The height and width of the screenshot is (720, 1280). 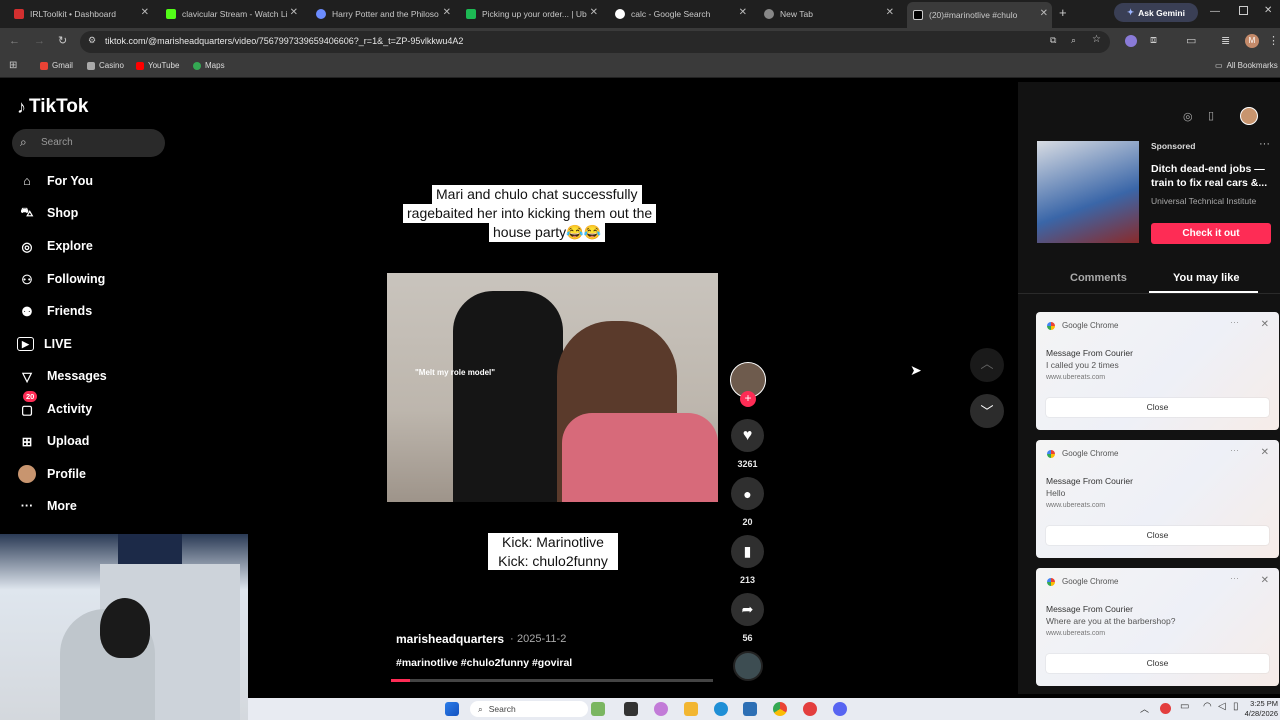 I want to click on zoom-icon: ⌕, so click(x=1073, y=40).